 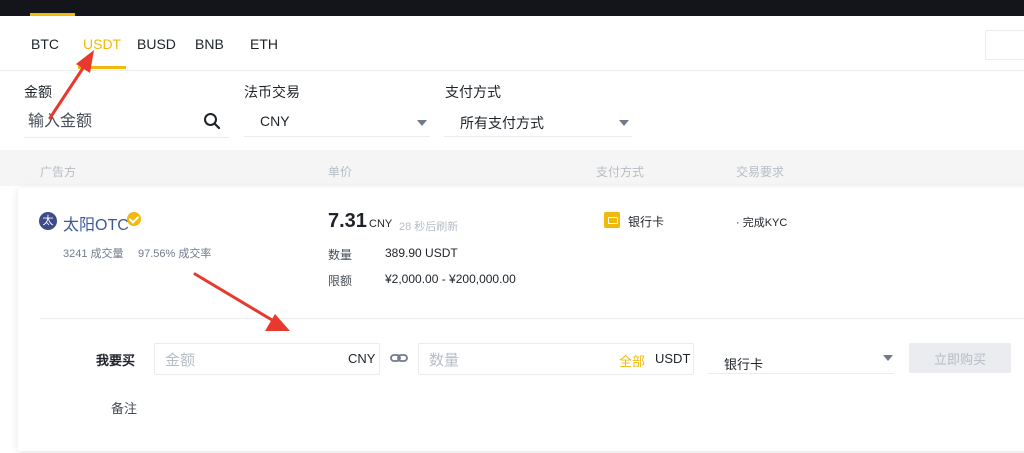 What do you see at coordinates (340, 172) in the screenshot?
I see `header-price: 单价` at bounding box center [340, 172].